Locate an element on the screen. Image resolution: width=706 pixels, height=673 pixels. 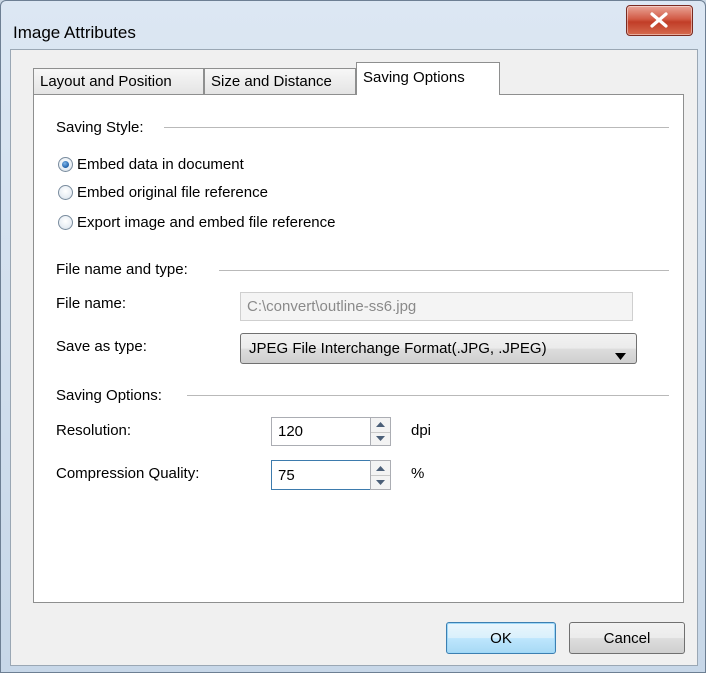
cancel-button: Cancel is located at coordinates (627, 638).